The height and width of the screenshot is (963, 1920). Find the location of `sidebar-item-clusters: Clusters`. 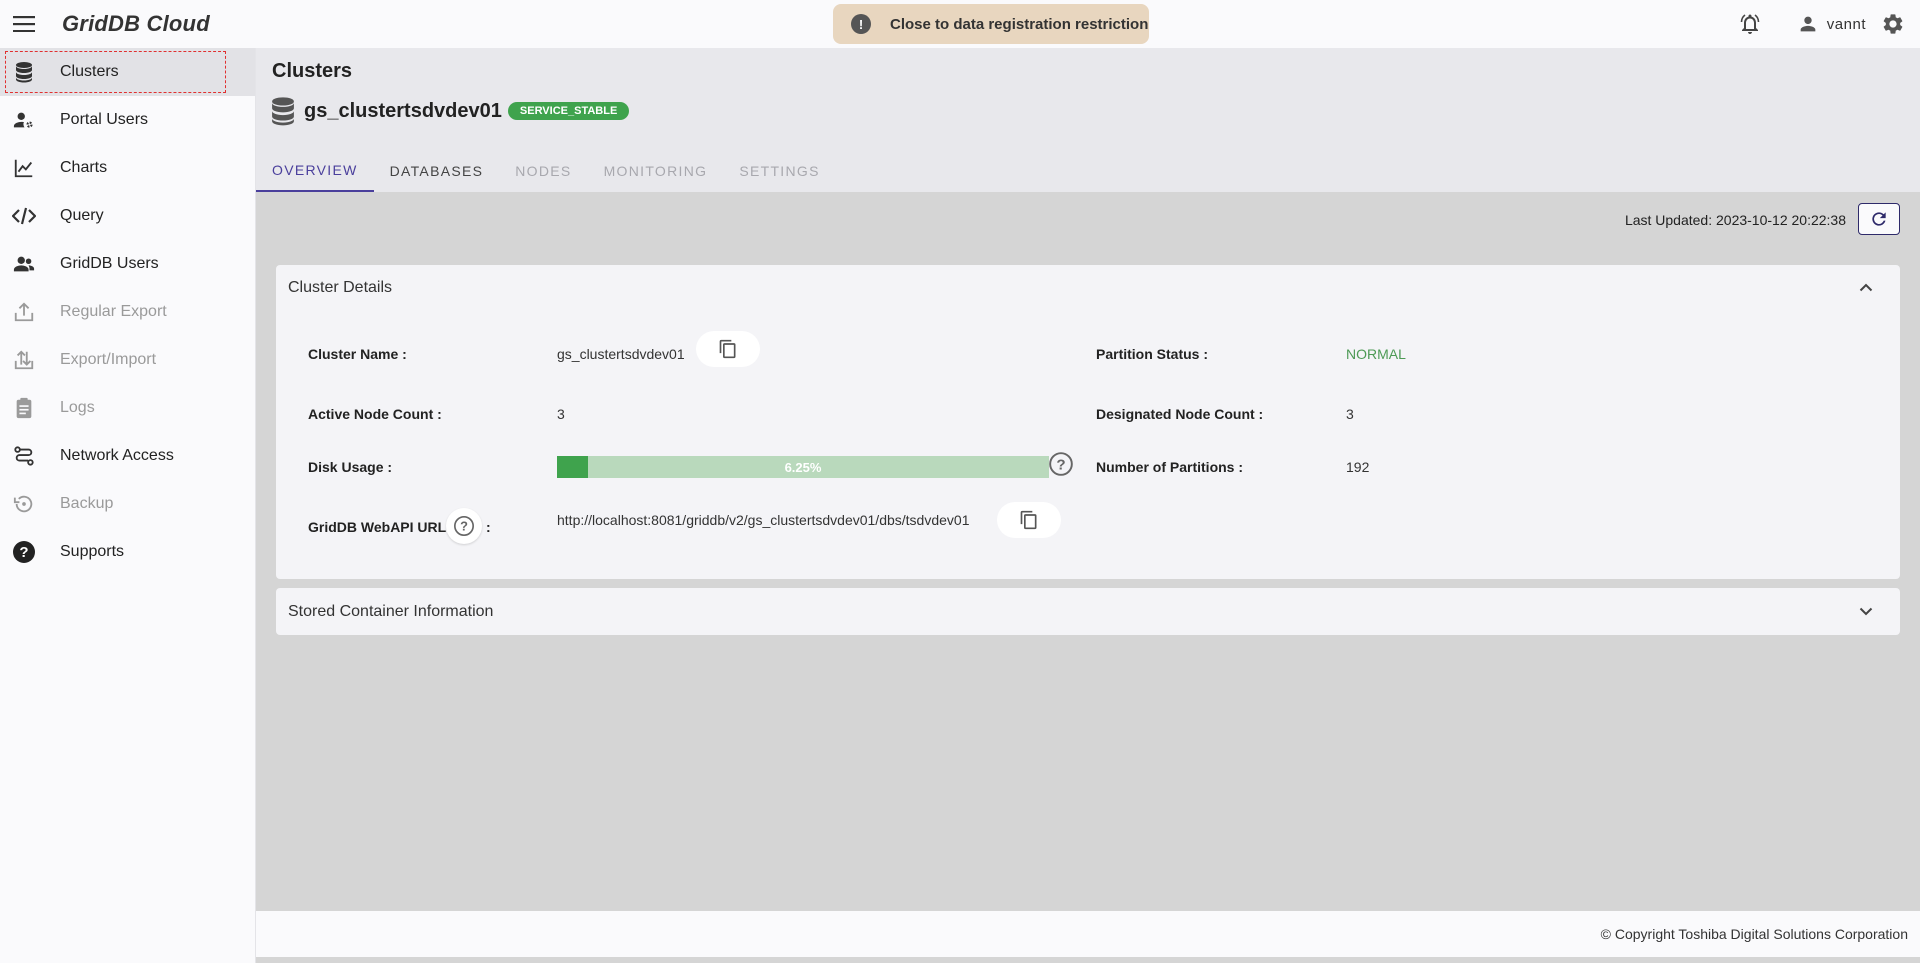

sidebar-item-clusters: Clusters is located at coordinates (127, 72).